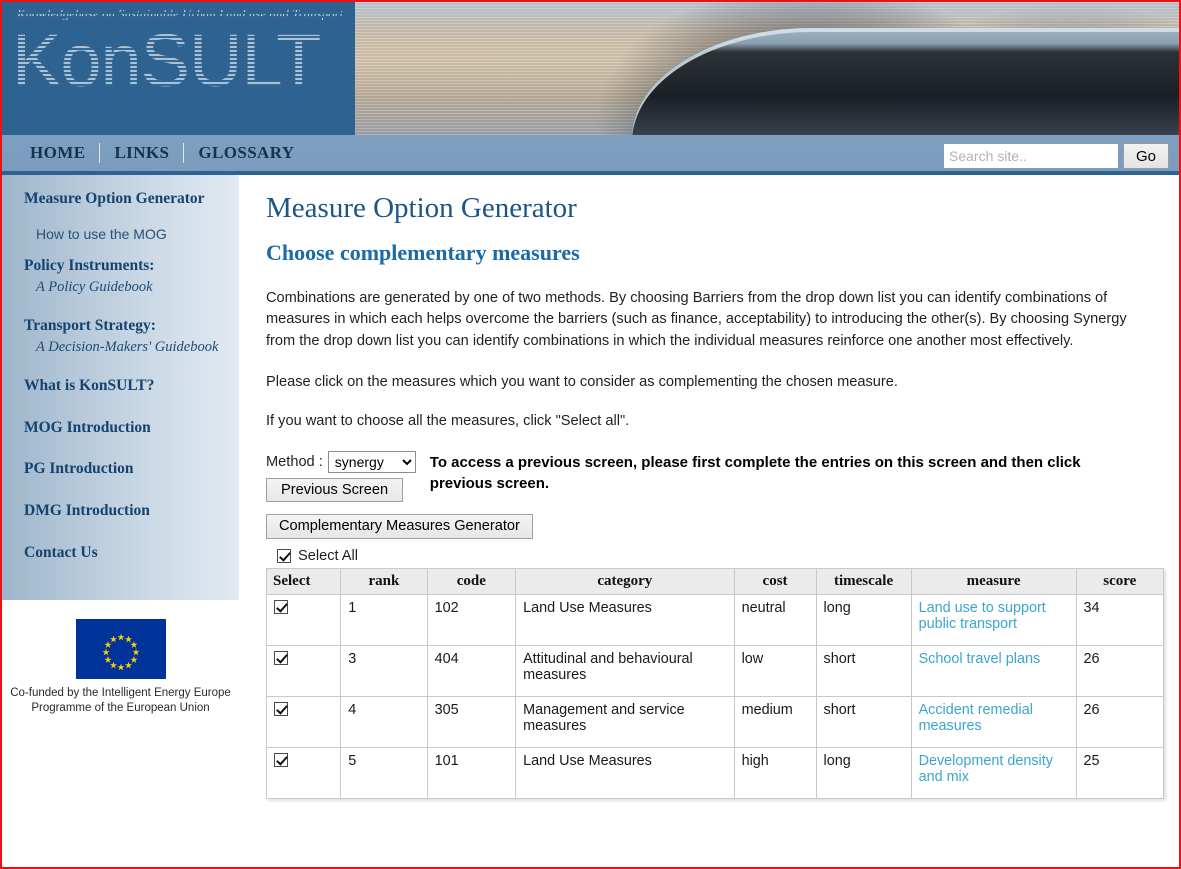 The image size is (1181, 869). Describe the element at coordinates (1031, 156) in the screenshot. I see `search-input` at that location.